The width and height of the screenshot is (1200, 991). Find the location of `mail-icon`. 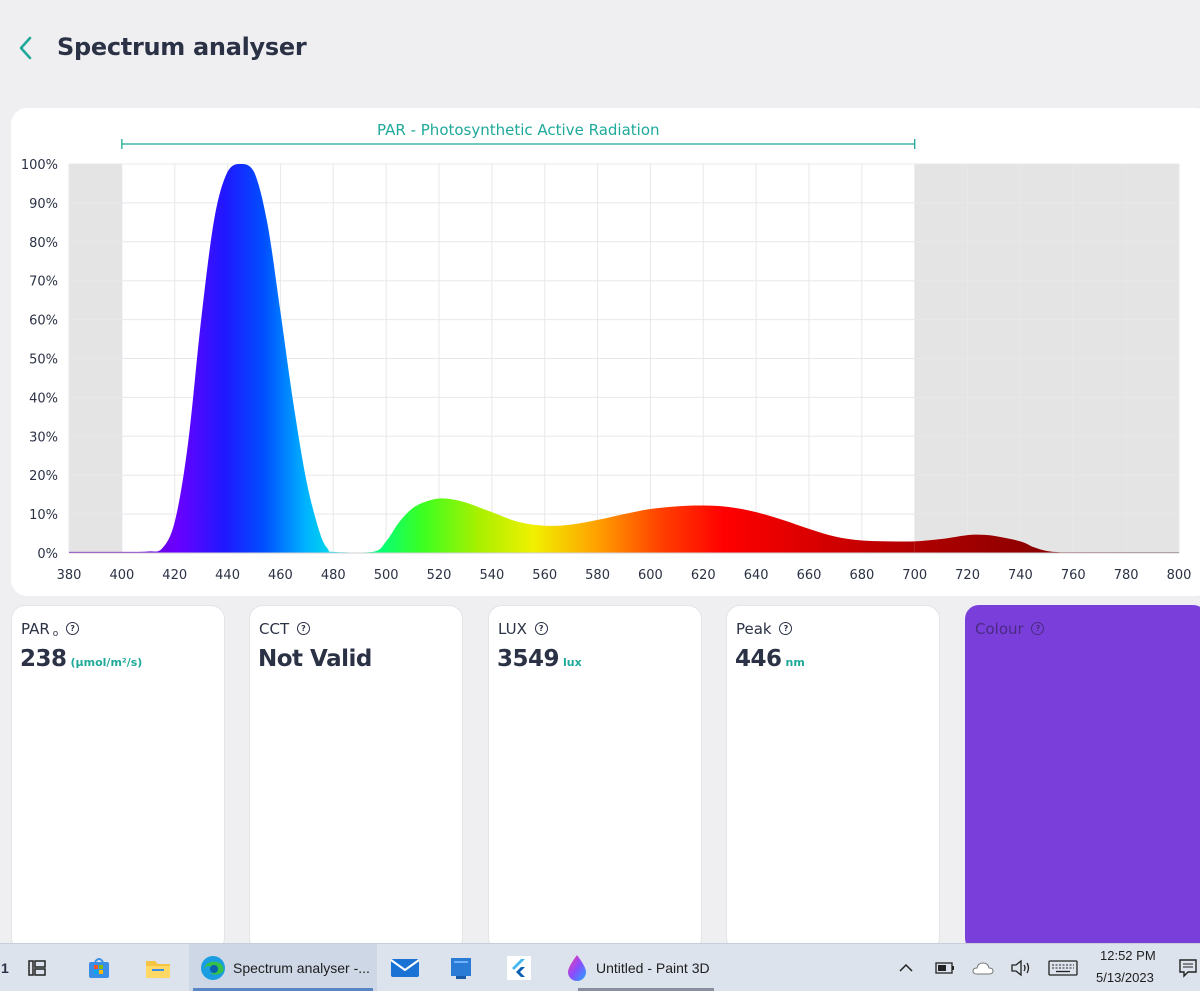

mail-icon is located at coordinates (407, 967).